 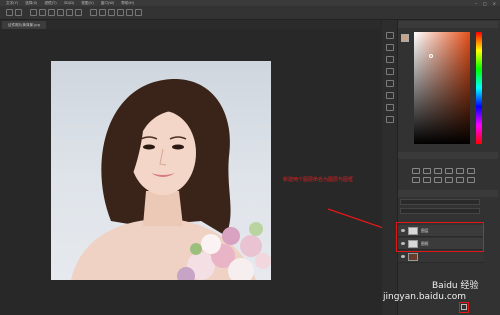 What do you see at coordinates (127, 3) in the screenshot?
I see `menu-item-help: 帮助(H)` at bounding box center [127, 3].